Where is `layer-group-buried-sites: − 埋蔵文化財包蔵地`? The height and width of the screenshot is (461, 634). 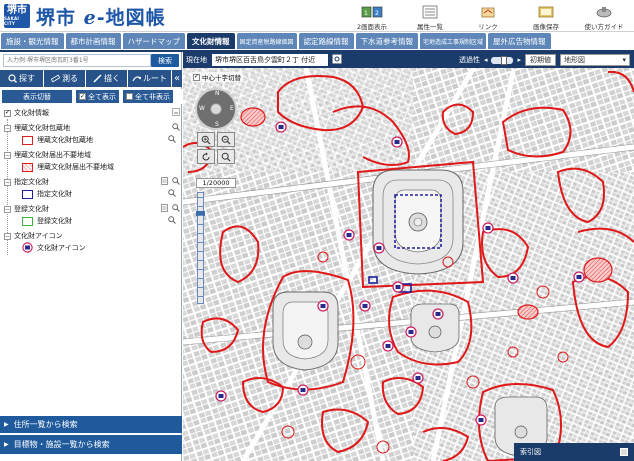 layer-group-buried-sites: − 埋蔵文化財包蔵地 is located at coordinates (95, 128).